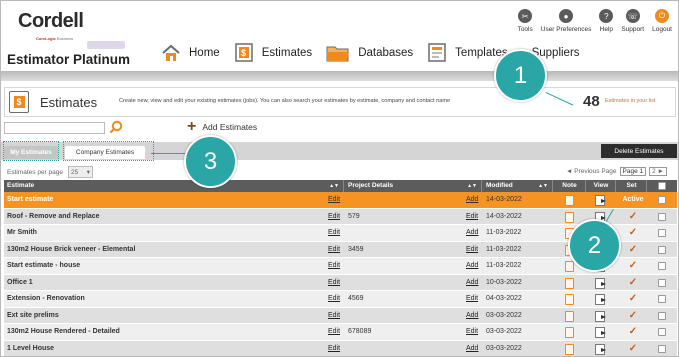 The width and height of the screenshot is (679, 357). Describe the element at coordinates (168, 153) in the screenshot. I see `callout-3-line` at that location.